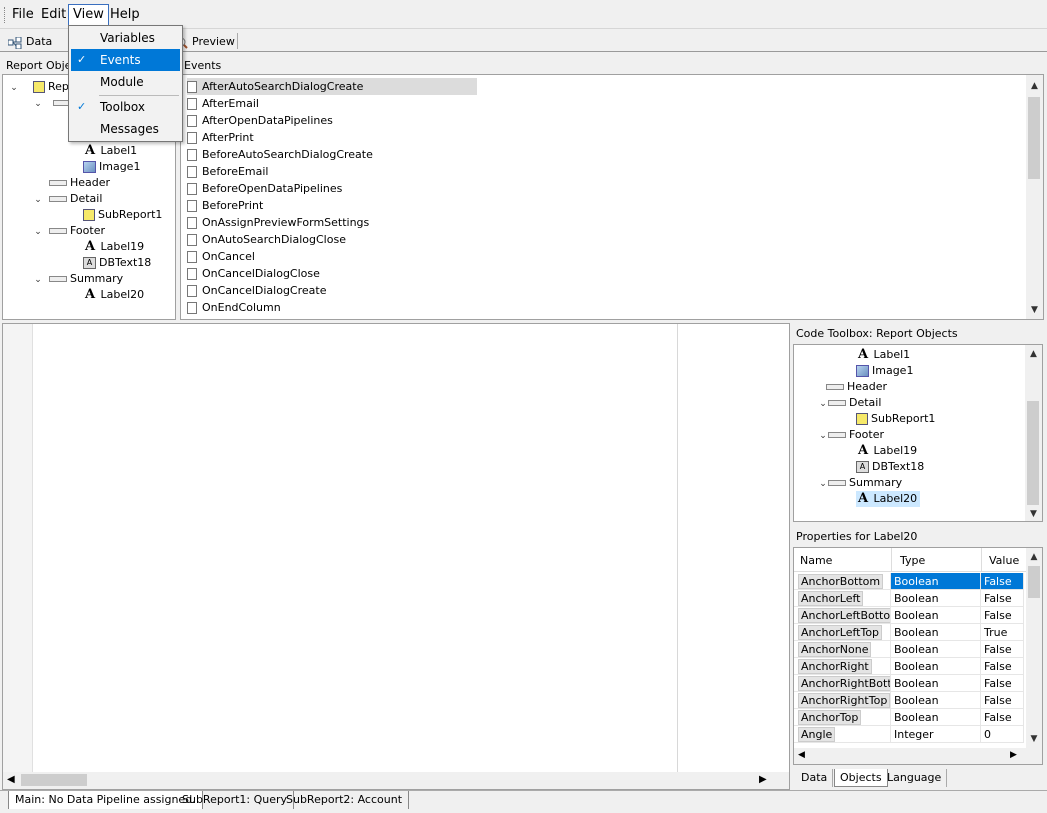 Image resolution: width=1047 pixels, height=813 pixels. Describe the element at coordinates (29, 42) in the screenshot. I see `data-tab-button: Data` at that location.